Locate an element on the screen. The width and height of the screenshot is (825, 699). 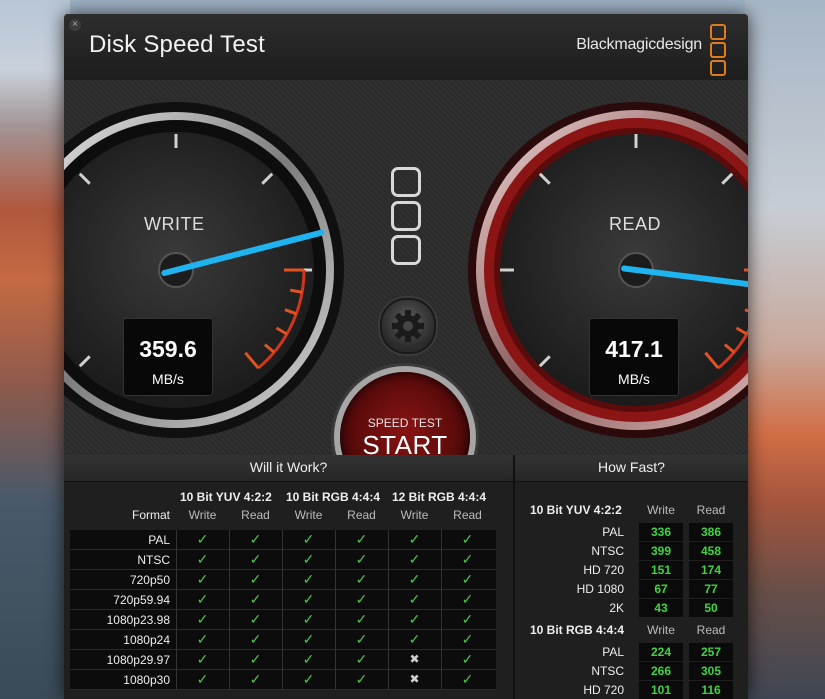
read-readout: 417.1 MB/s is located at coordinates (634, 357).